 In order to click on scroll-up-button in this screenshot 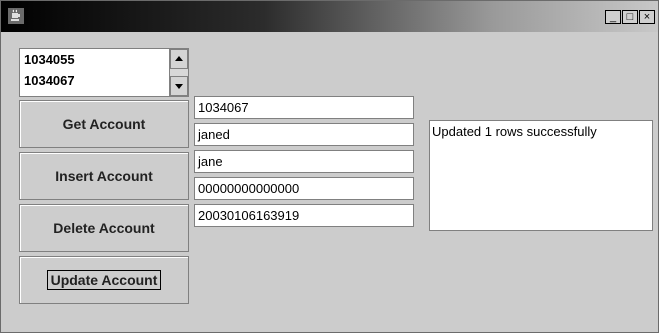, I will do `click(179, 59)`.